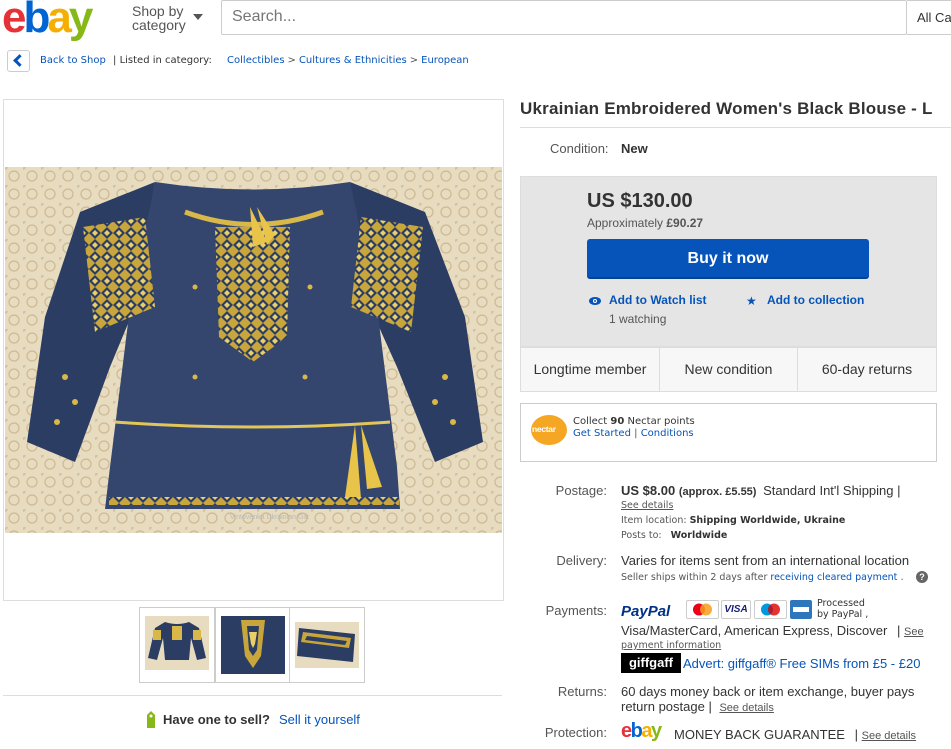 The image size is (951, 749). I want to click on approx-value: £90.27, so click(685, 223).